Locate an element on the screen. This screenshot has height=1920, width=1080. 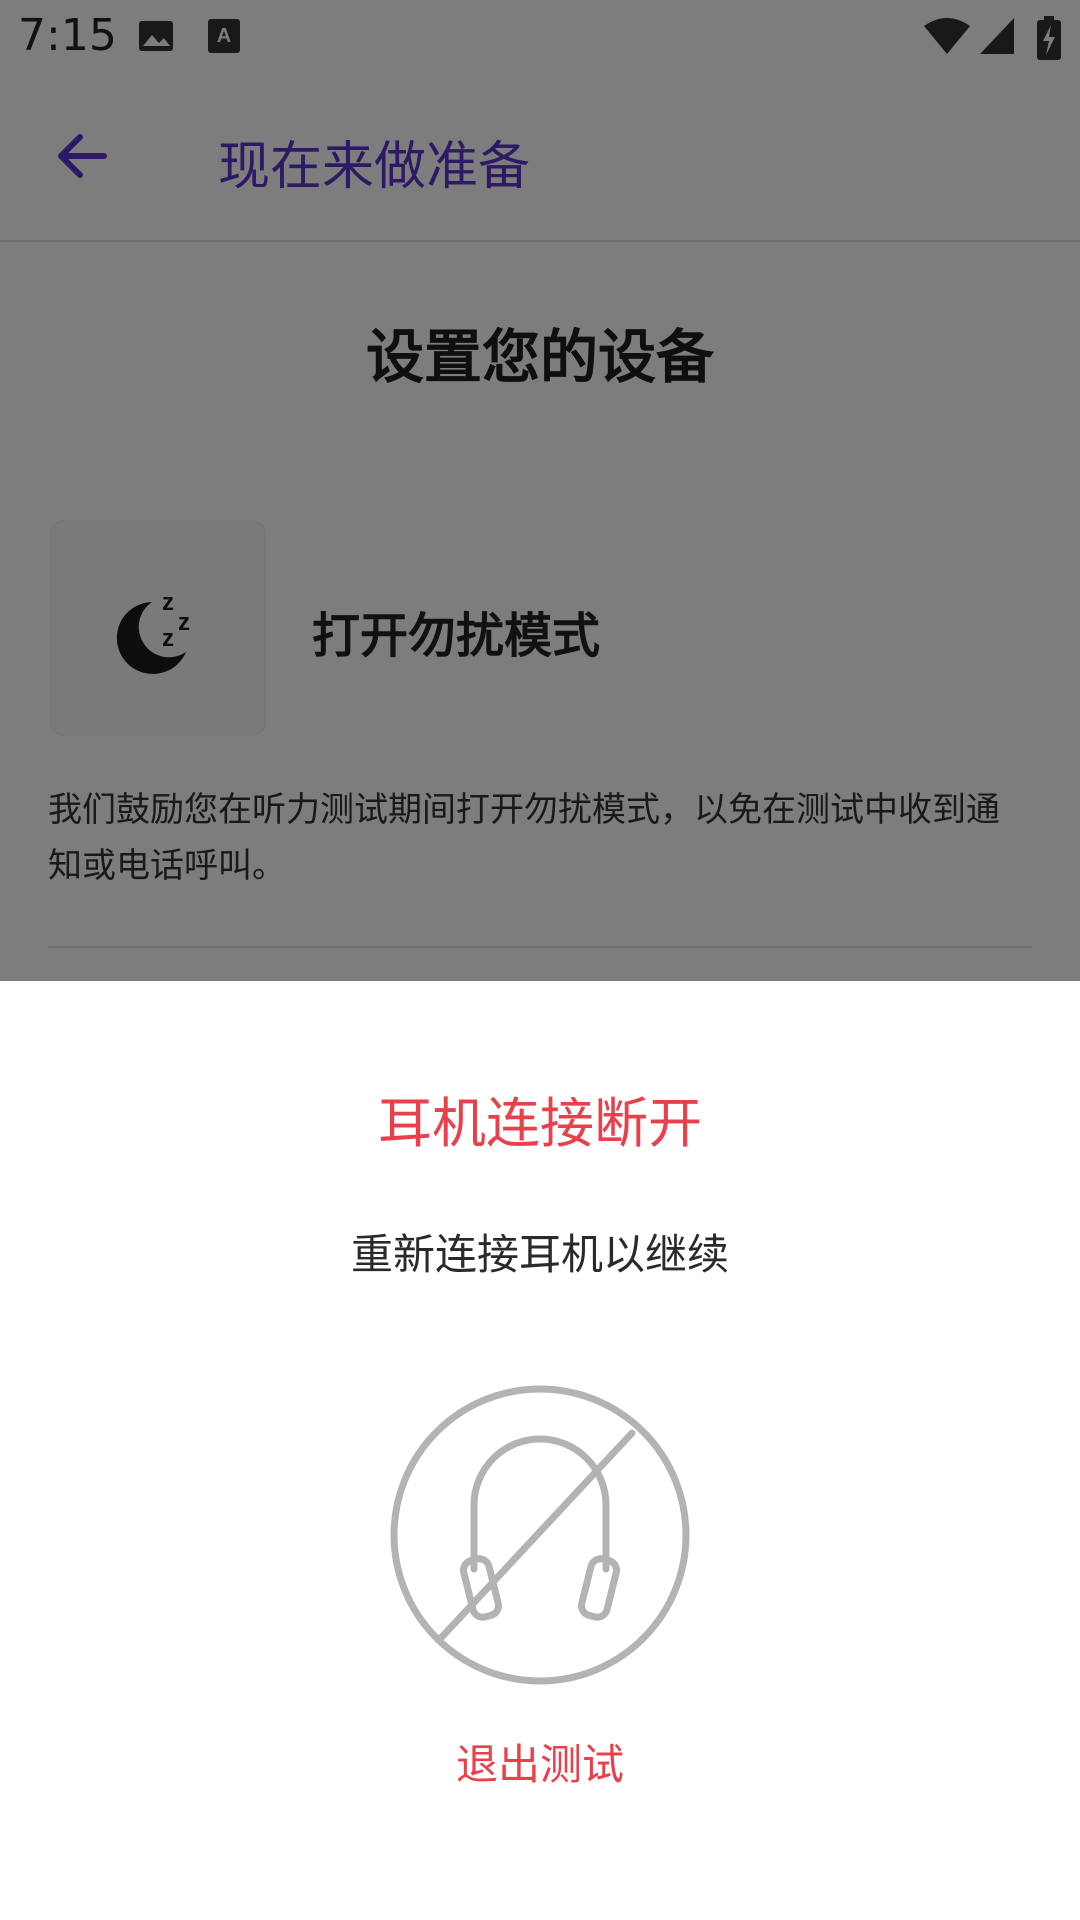
exit-test-button: 退出测试 is located at coordinates (540, 1761).